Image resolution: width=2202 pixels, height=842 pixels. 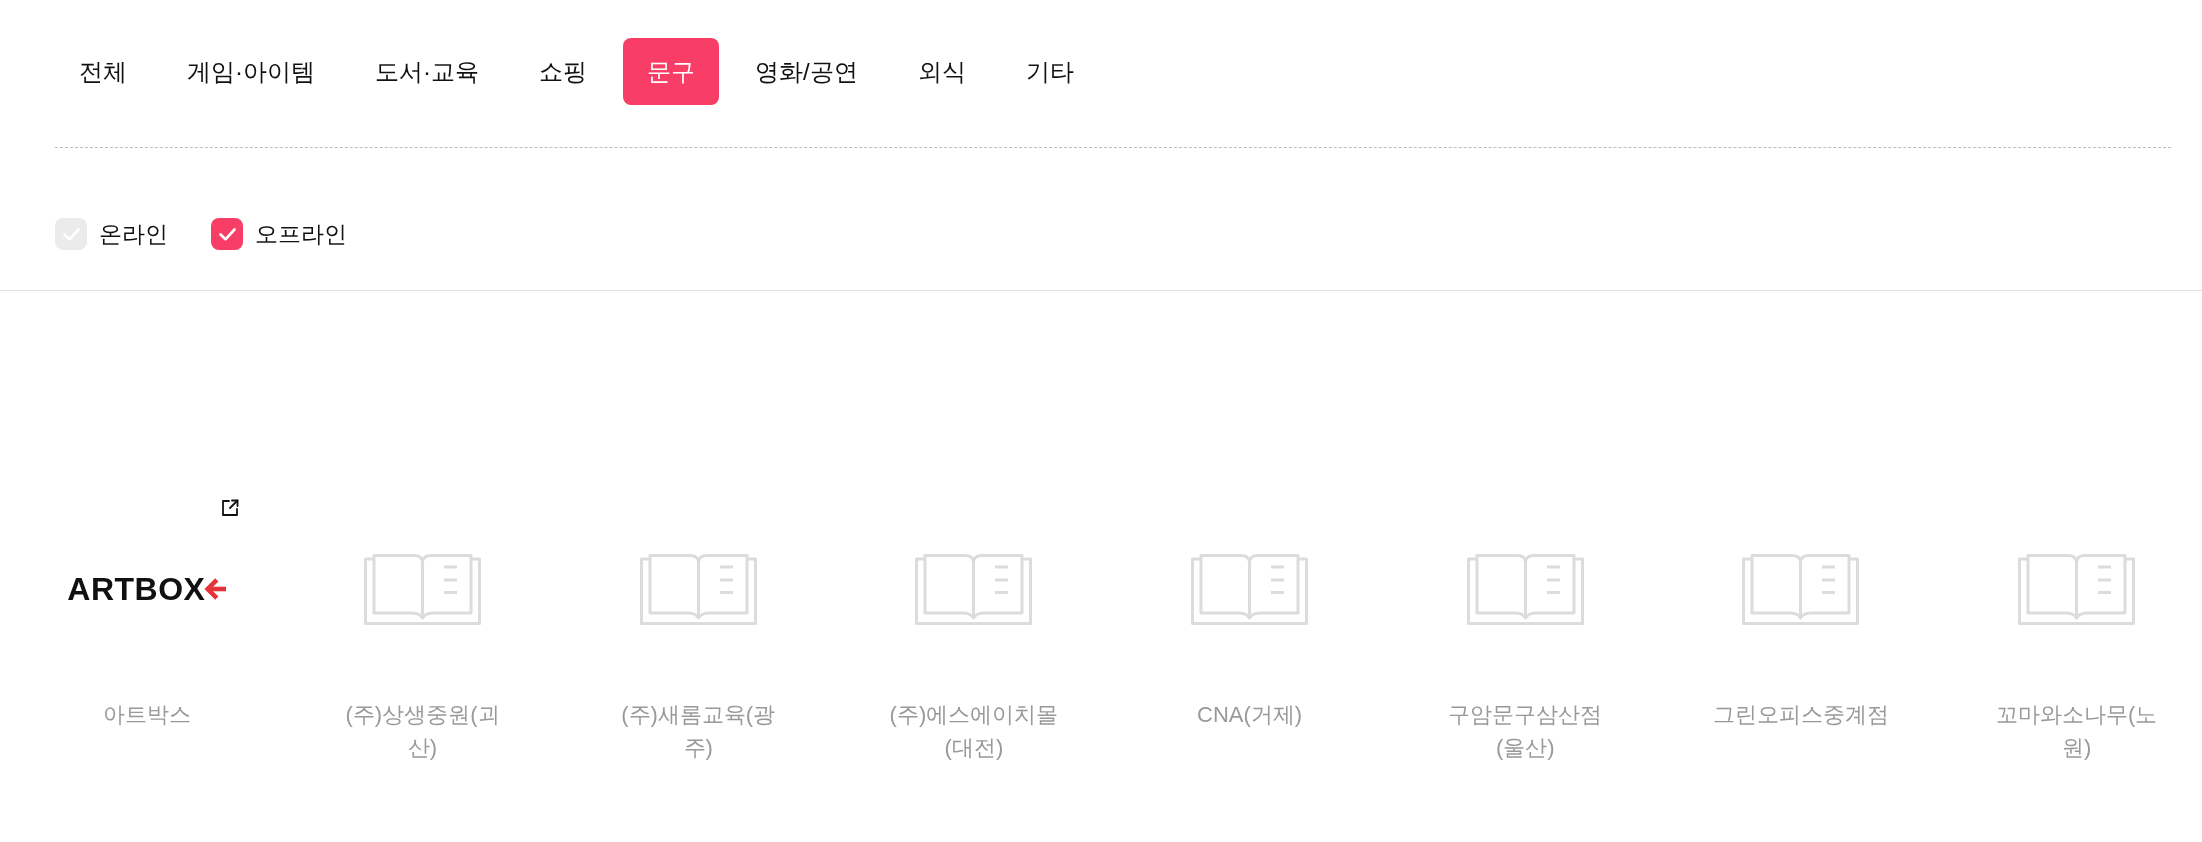 What do you see at coordinates (563, 71) in the screenshot?
I see `category-tab: 쇼핑` at bounding box center [563, 71].